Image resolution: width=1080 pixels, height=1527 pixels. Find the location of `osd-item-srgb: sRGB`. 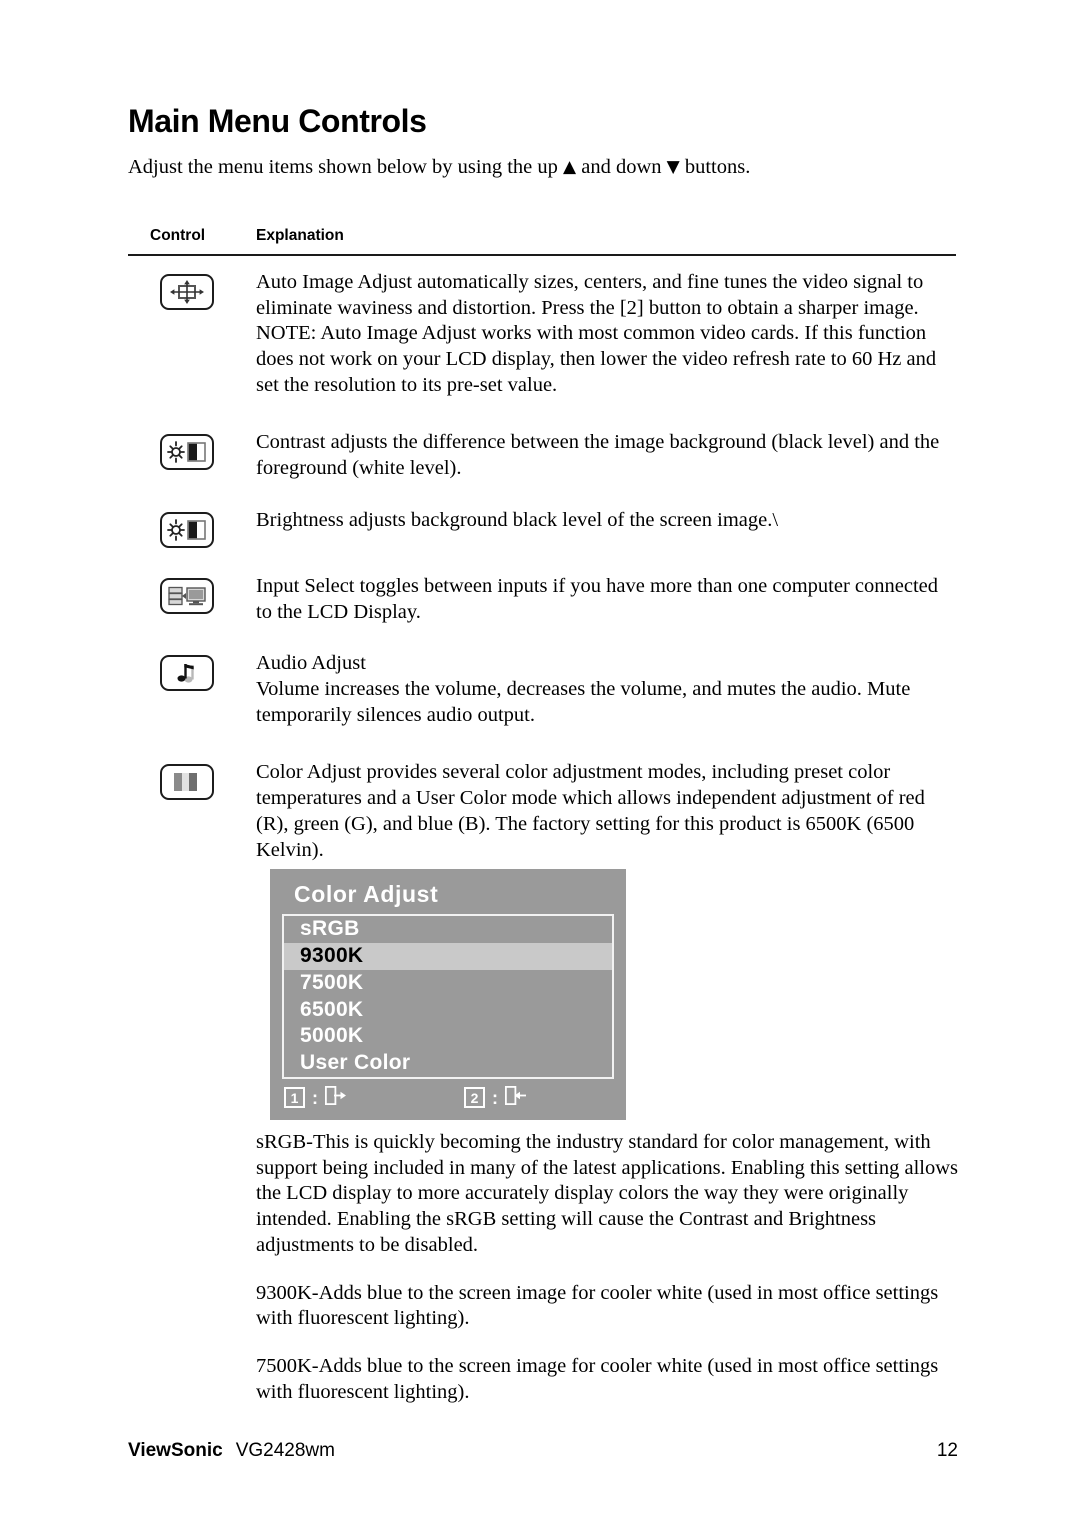

osd-item-srgb: sRGB is located at coordinates (448, 929).